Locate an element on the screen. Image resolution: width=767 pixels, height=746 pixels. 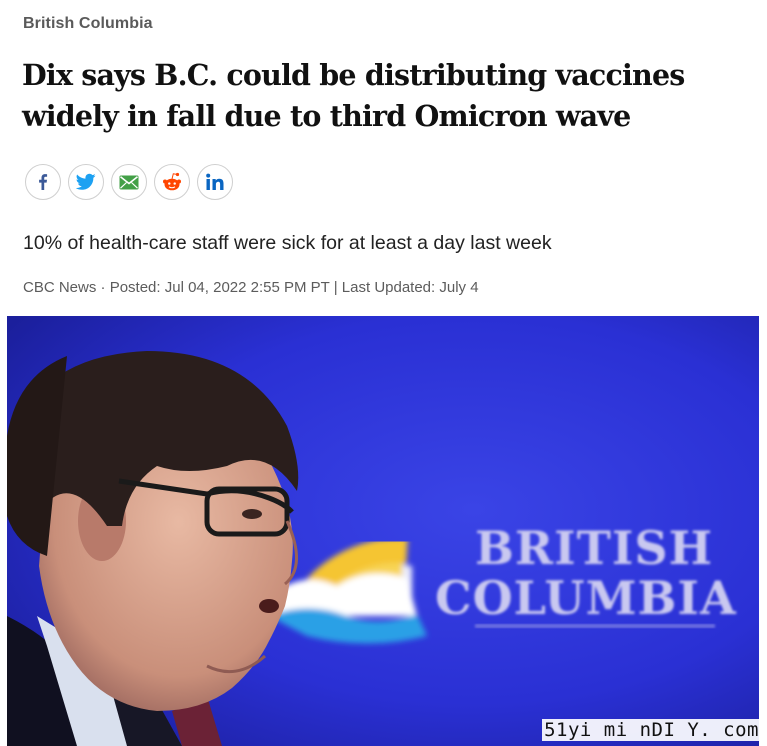
backdrop-text-british: BRITISH is located at coordinates (594, 548).